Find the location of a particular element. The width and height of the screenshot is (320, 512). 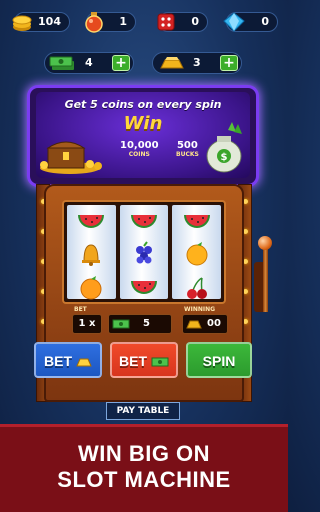

bell-icon is located at coordinates (91, 255).